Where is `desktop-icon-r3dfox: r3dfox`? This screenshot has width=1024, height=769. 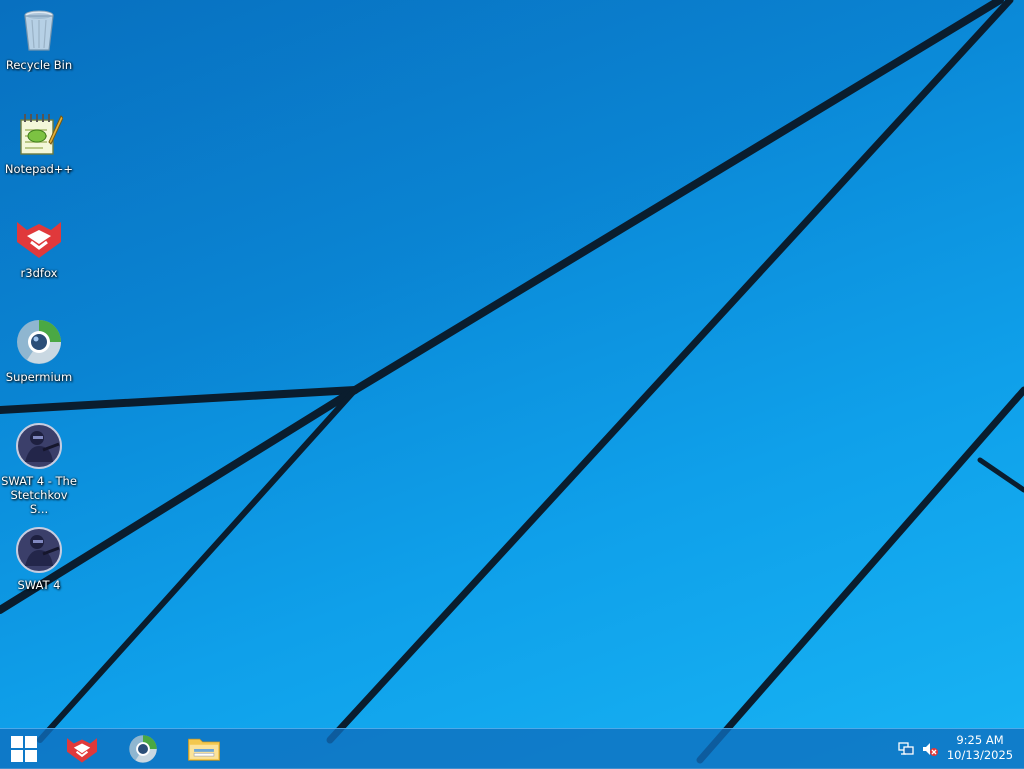
desktop-icon-r3dfox: r3dfox is located at coordinates (39, 256).